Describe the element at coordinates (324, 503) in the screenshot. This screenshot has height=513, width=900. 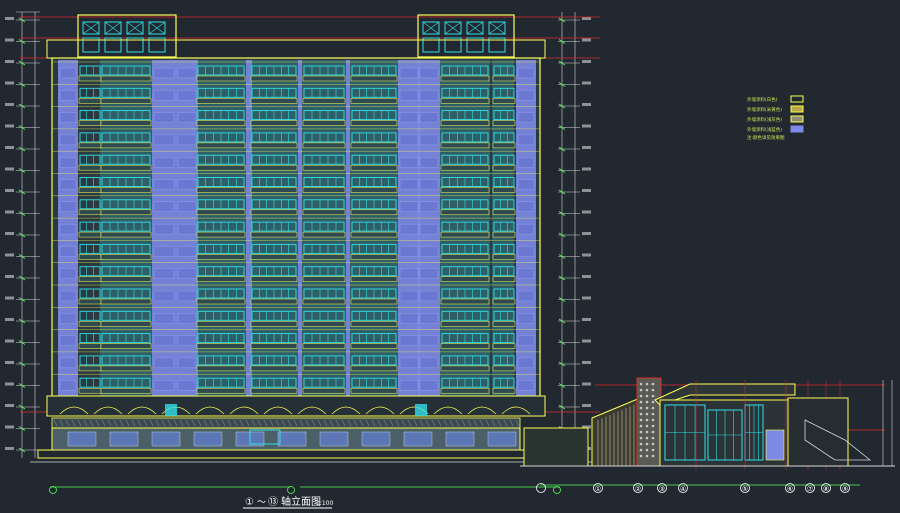
I see `drawing-scale: 1:100` at that location.